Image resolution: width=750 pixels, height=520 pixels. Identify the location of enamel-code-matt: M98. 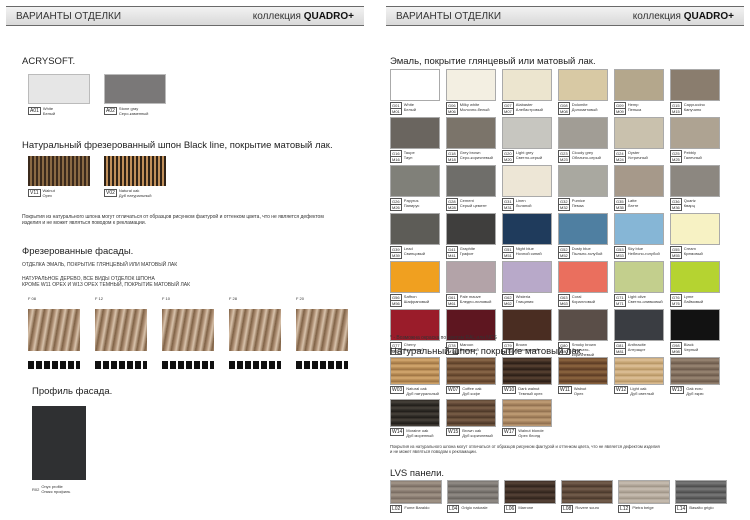
(676, 351).